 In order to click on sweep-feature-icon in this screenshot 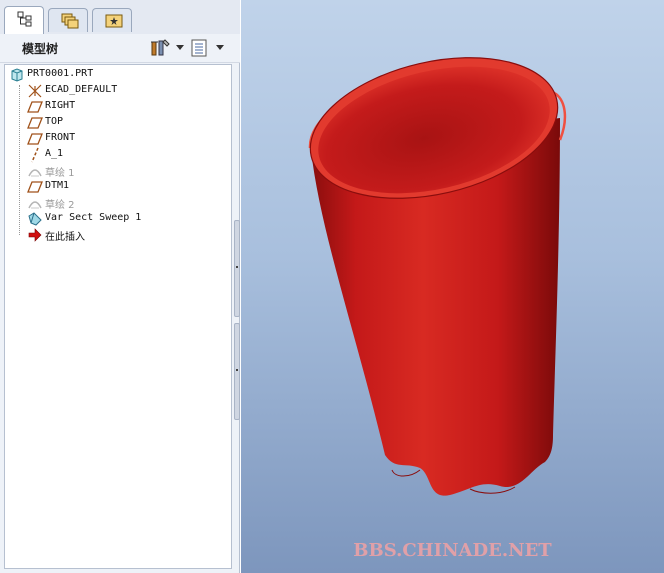, I will do `click(35, 219)`.